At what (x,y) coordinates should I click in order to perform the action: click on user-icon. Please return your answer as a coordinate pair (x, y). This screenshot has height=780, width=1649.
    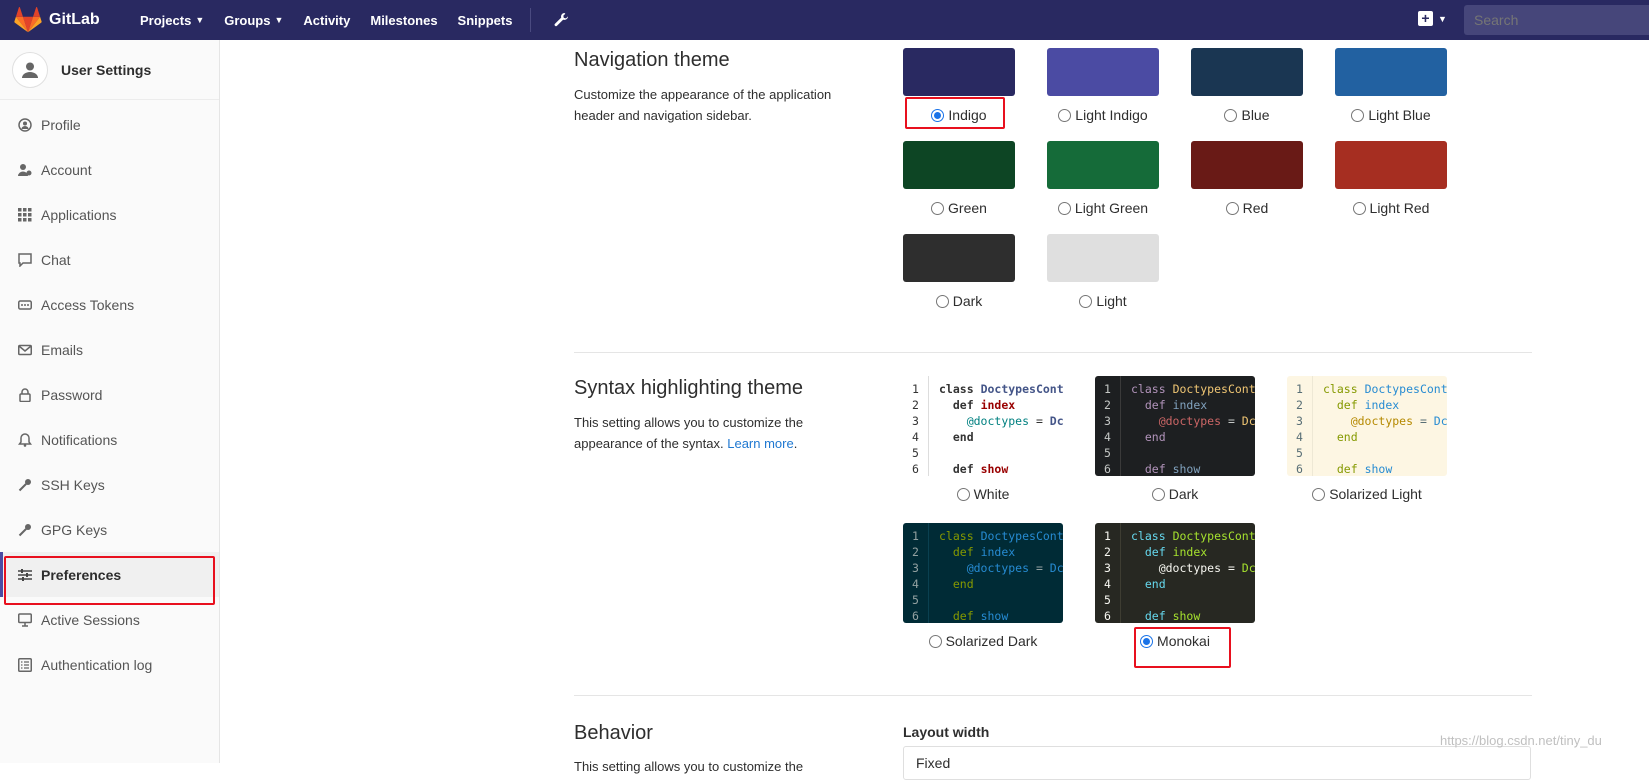
    Looking at the image, I should click on (30, 70).